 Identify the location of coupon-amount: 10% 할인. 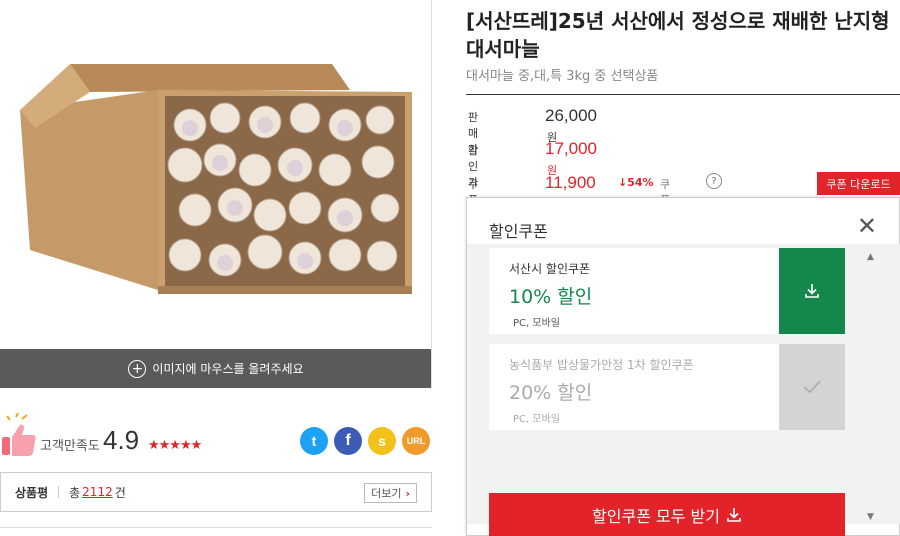
(551, 297).